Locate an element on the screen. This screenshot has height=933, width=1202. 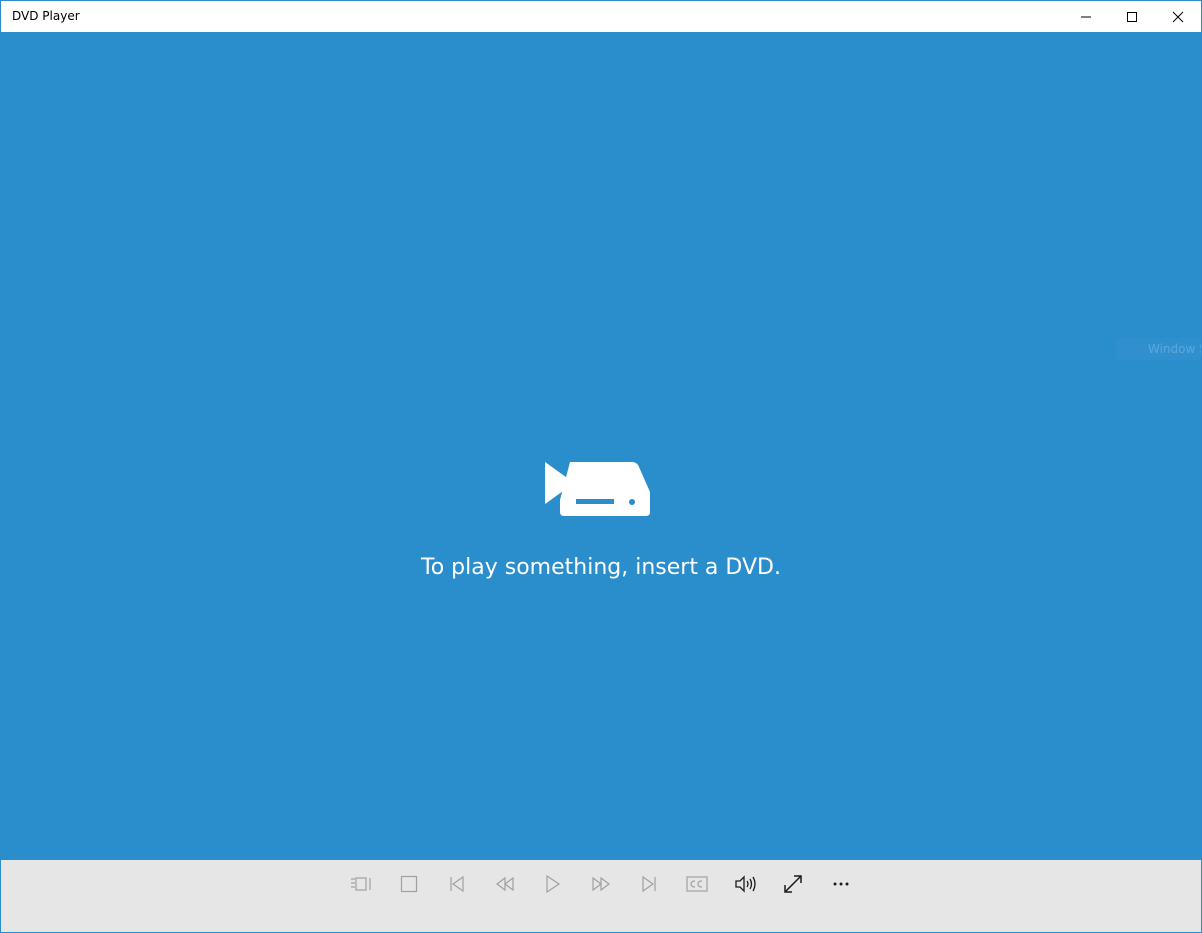
volume-icon is located at coordinates (745, 884).